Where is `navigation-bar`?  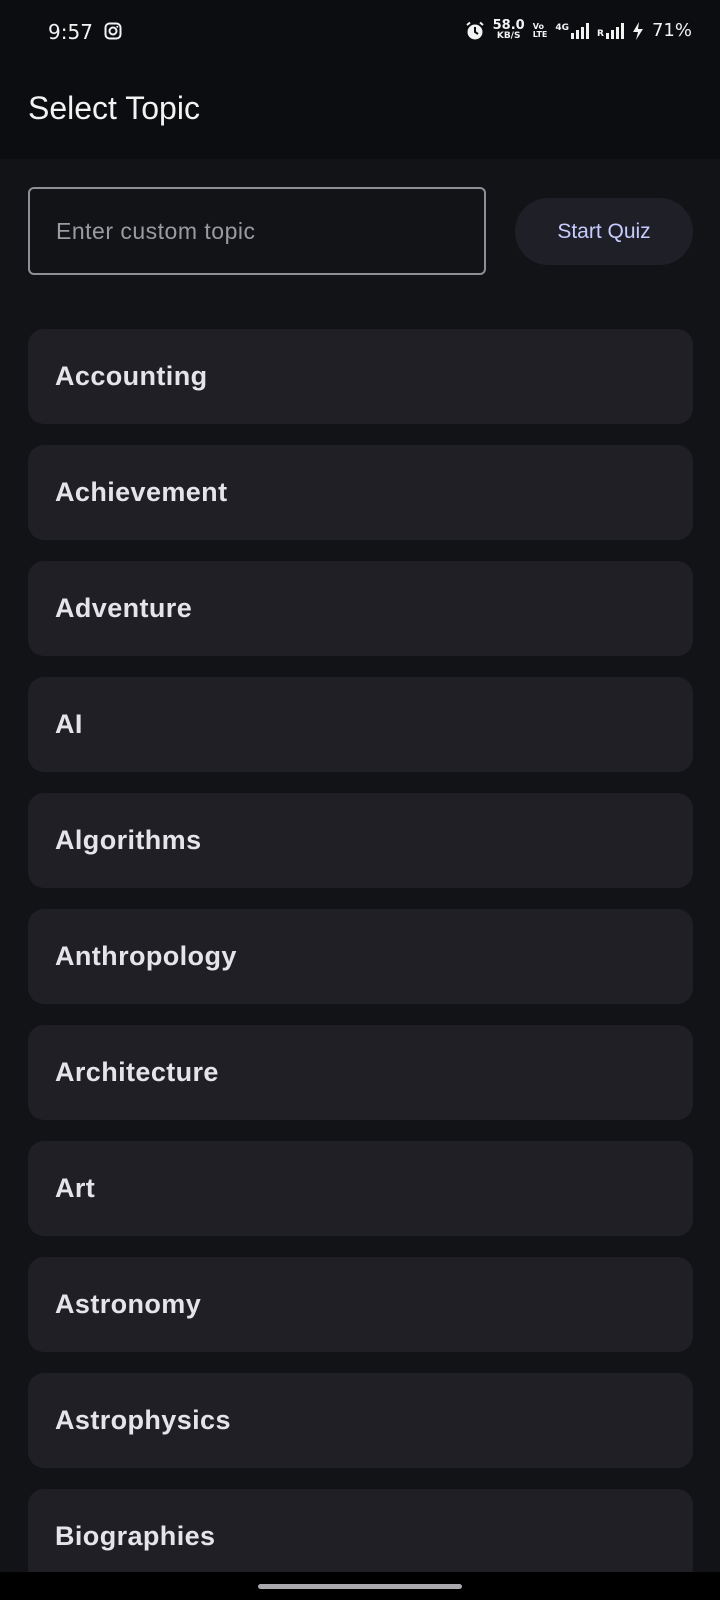 navigation-bar is located at coordinates (360, 1586).